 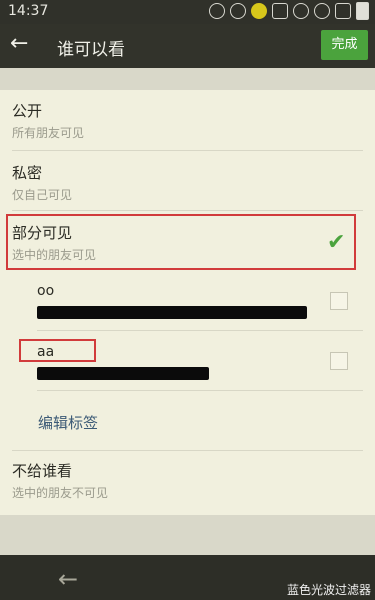 What do you see at coordinates (344, 45) in the screenshot?
I see `done-button: 完成` at bounding box center [344, 45].